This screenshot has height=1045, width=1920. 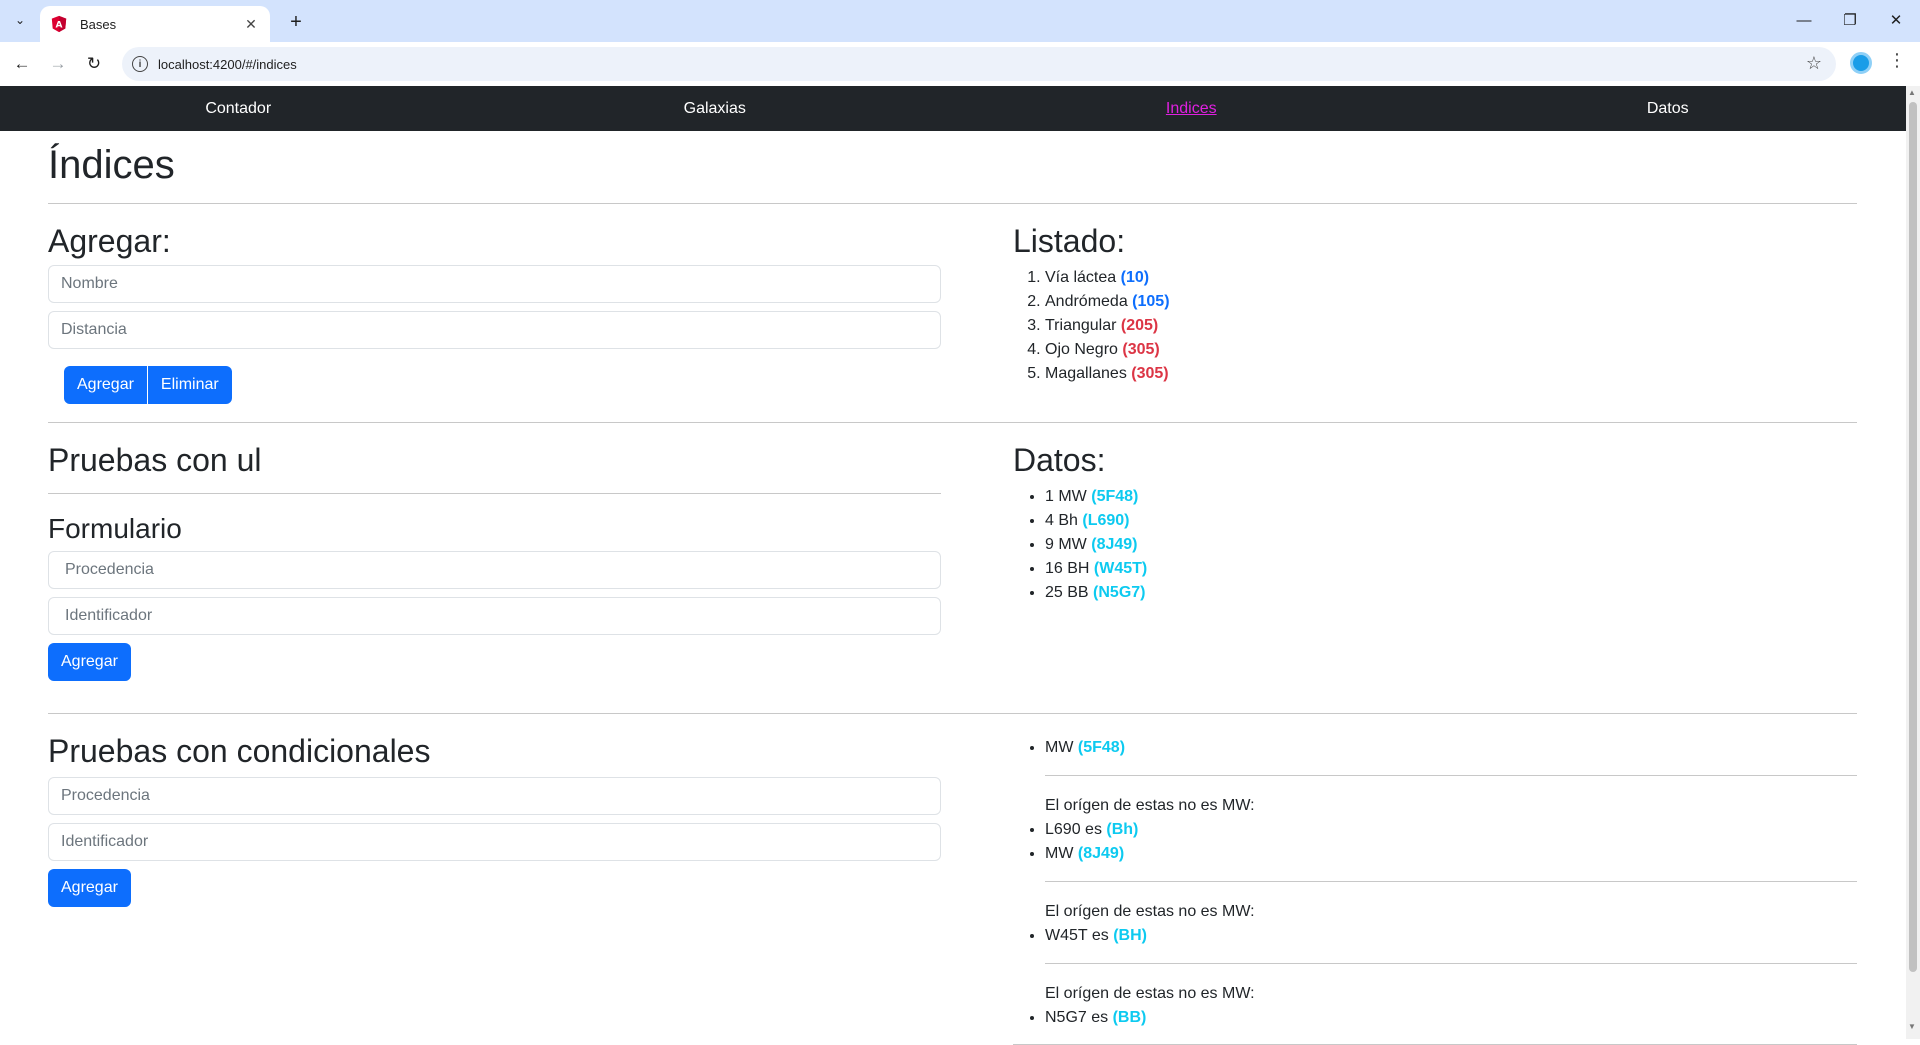 I want to click on extension-icon, so click(x=1861, y=63).